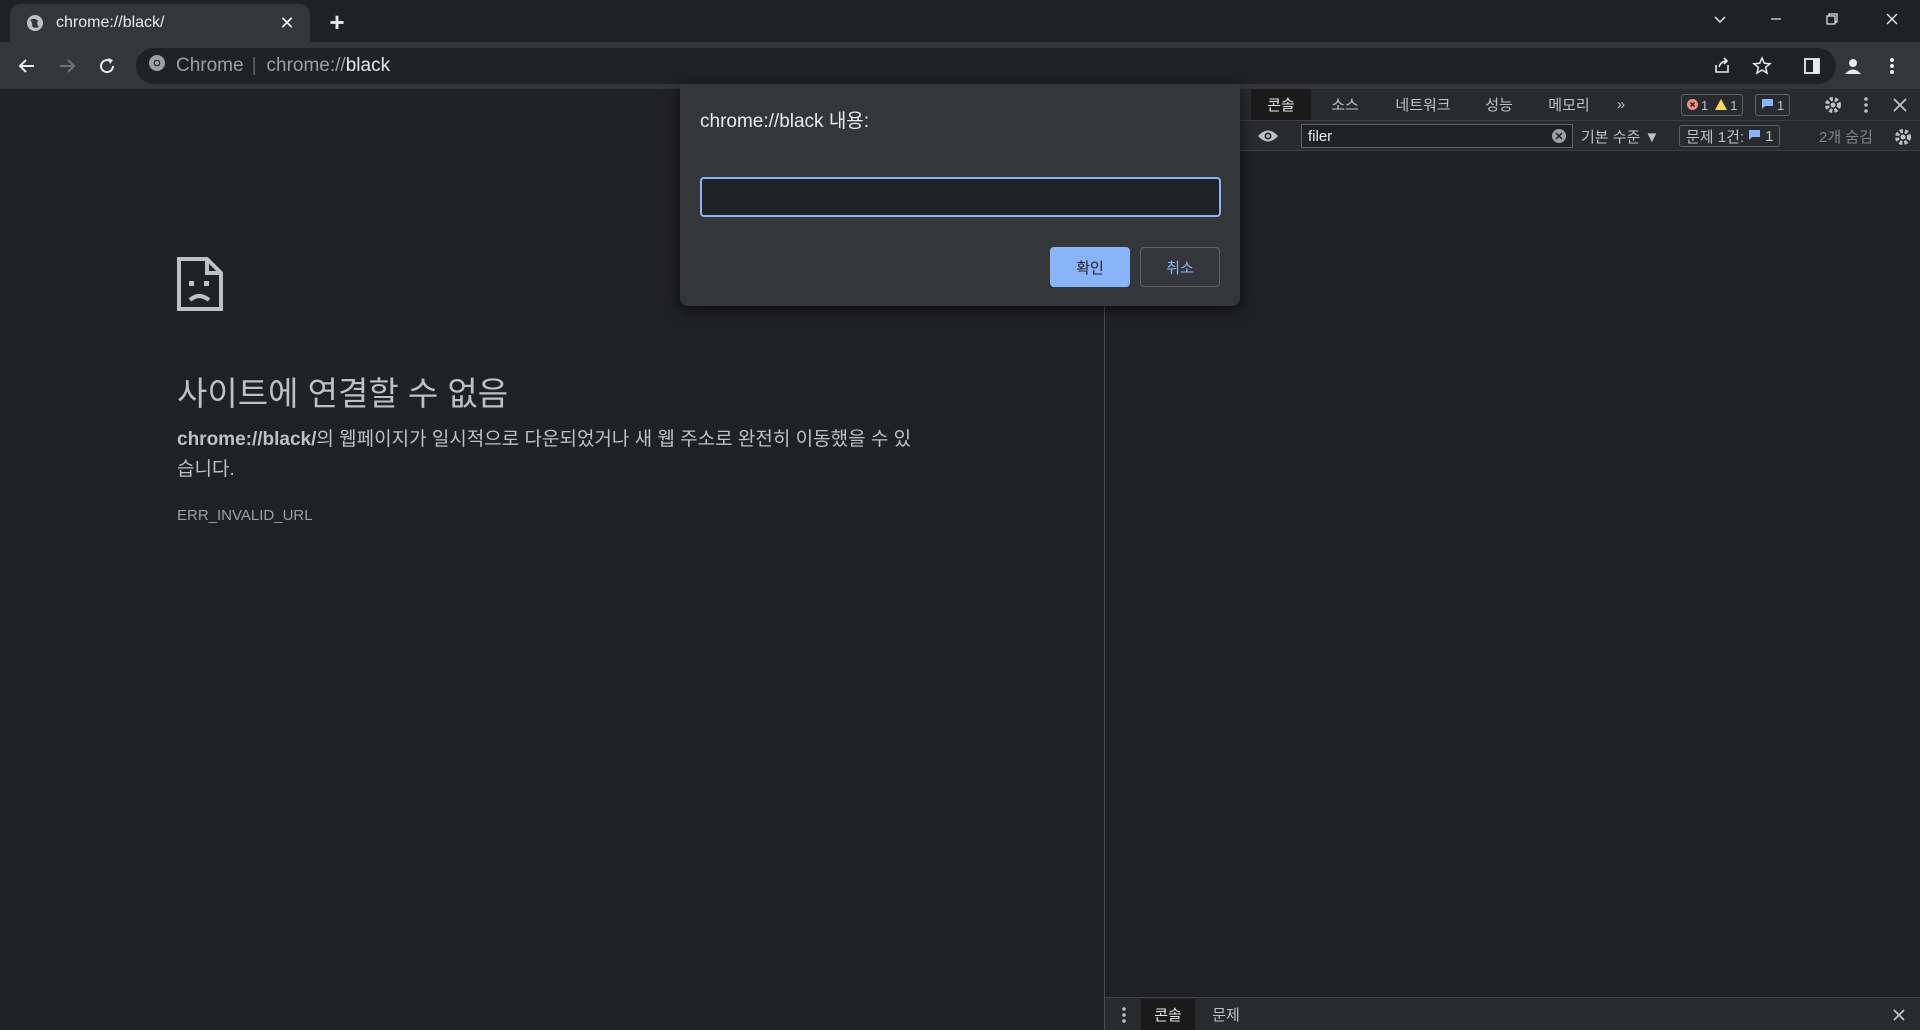 The width and height of the screenshot is (1920, 1030). Describe the element at coordinates (210, 65) in the screenshot. I see `omnibox-chip: Chrome` at that location.